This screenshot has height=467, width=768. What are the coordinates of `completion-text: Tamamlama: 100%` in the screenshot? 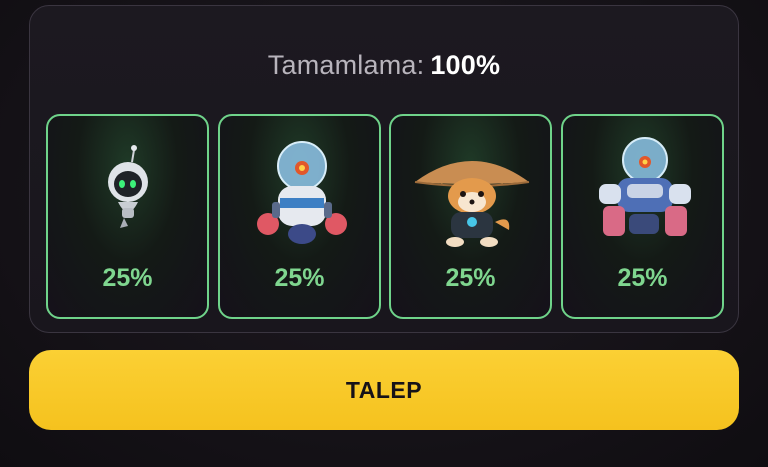 It's located at (384, 65).